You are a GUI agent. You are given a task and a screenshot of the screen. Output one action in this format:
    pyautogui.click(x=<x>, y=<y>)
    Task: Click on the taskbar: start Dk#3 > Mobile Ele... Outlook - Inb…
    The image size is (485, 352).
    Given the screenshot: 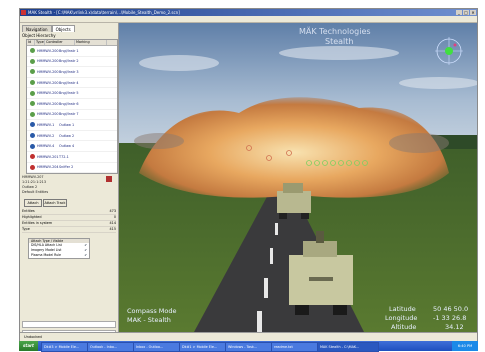 What is the action you would take?
    pyautogui.click(x=248, y=346)
    